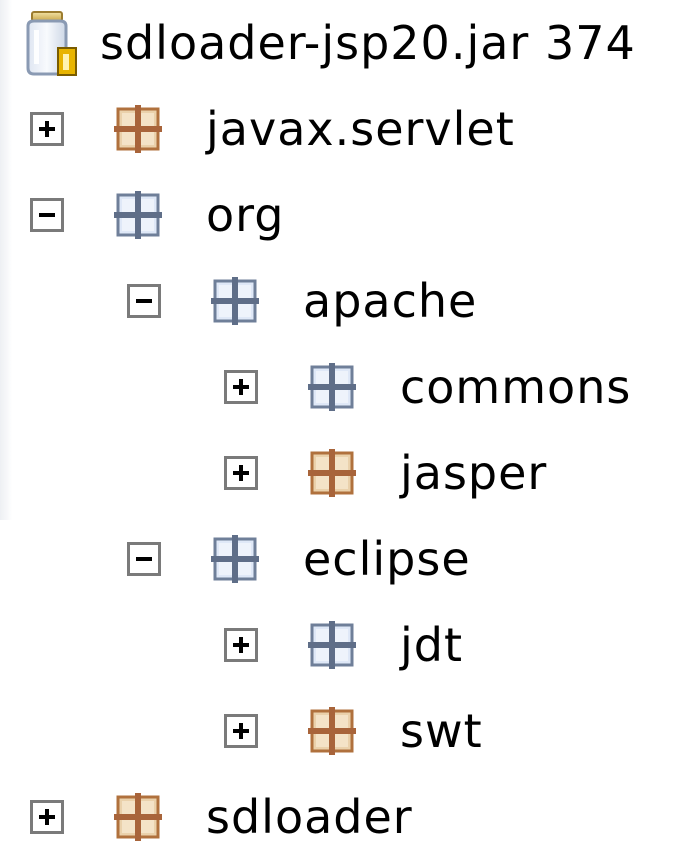  What do you see at coordinates (360, 129) in the screenshot?
I see `tree-item-label: javax.servlet` at bounding box center [360, 129].